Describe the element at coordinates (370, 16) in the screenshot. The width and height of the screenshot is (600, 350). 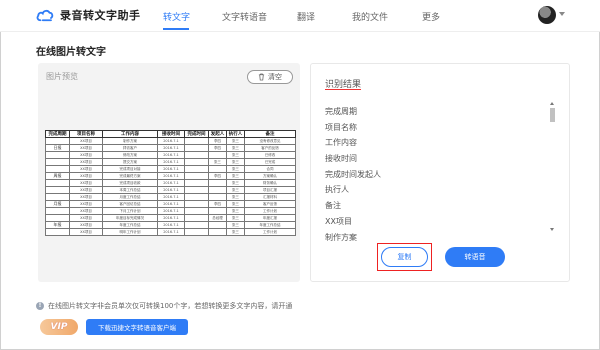
I see `nav-my-files: 我的文件` at that location.